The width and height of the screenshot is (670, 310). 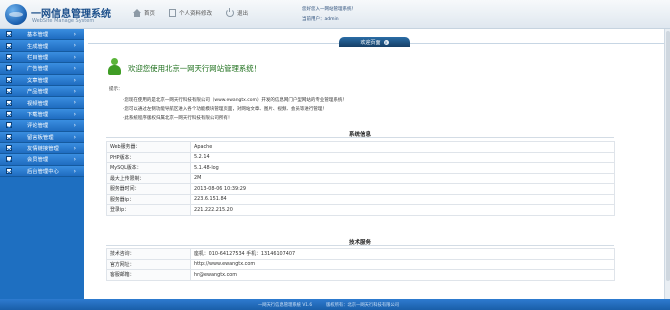 What do you see at coordinates (42, 103) in the screenshot?
I see `sidebar-item-videos: 视频管理 ›` at bounding box center [42, 103].